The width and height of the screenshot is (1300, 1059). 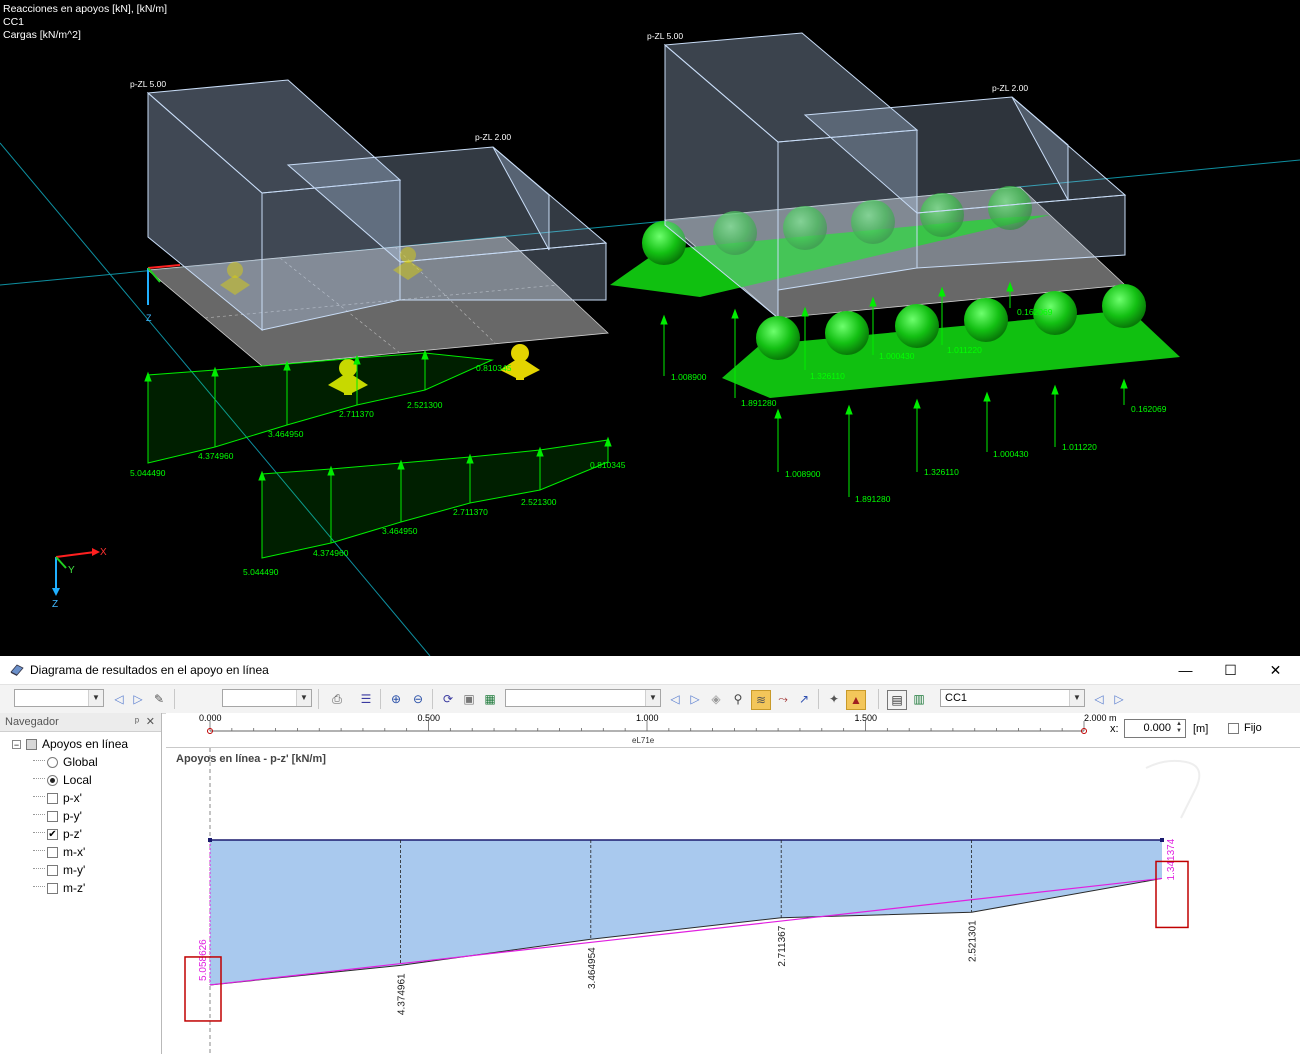 What do you see at coordinates (583, 698) in the screenshot?
I see `result-type-select: ▼` at bounding box center [583, 698].